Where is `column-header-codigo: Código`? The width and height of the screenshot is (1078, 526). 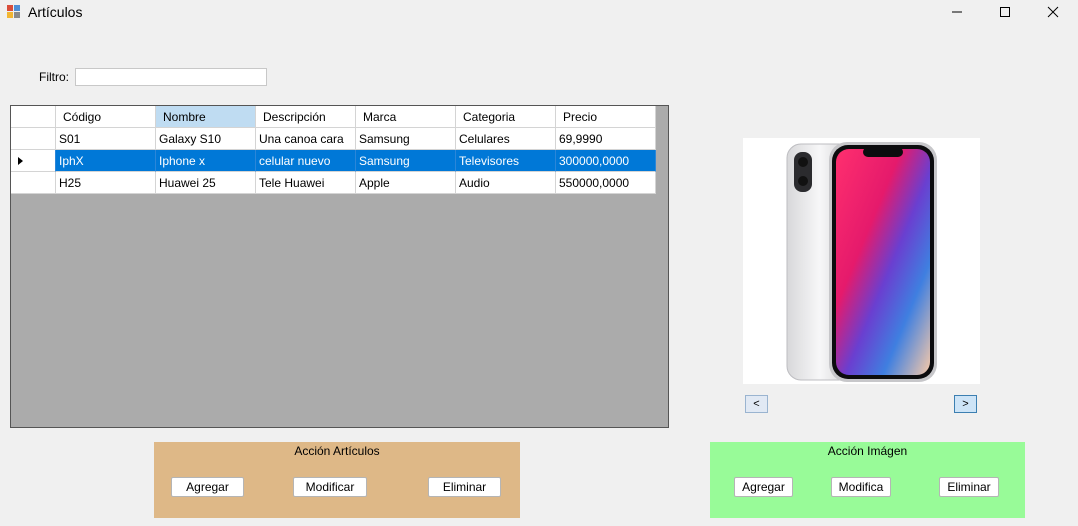
column-header-codigo: Código is located at coordinates (106, 117).